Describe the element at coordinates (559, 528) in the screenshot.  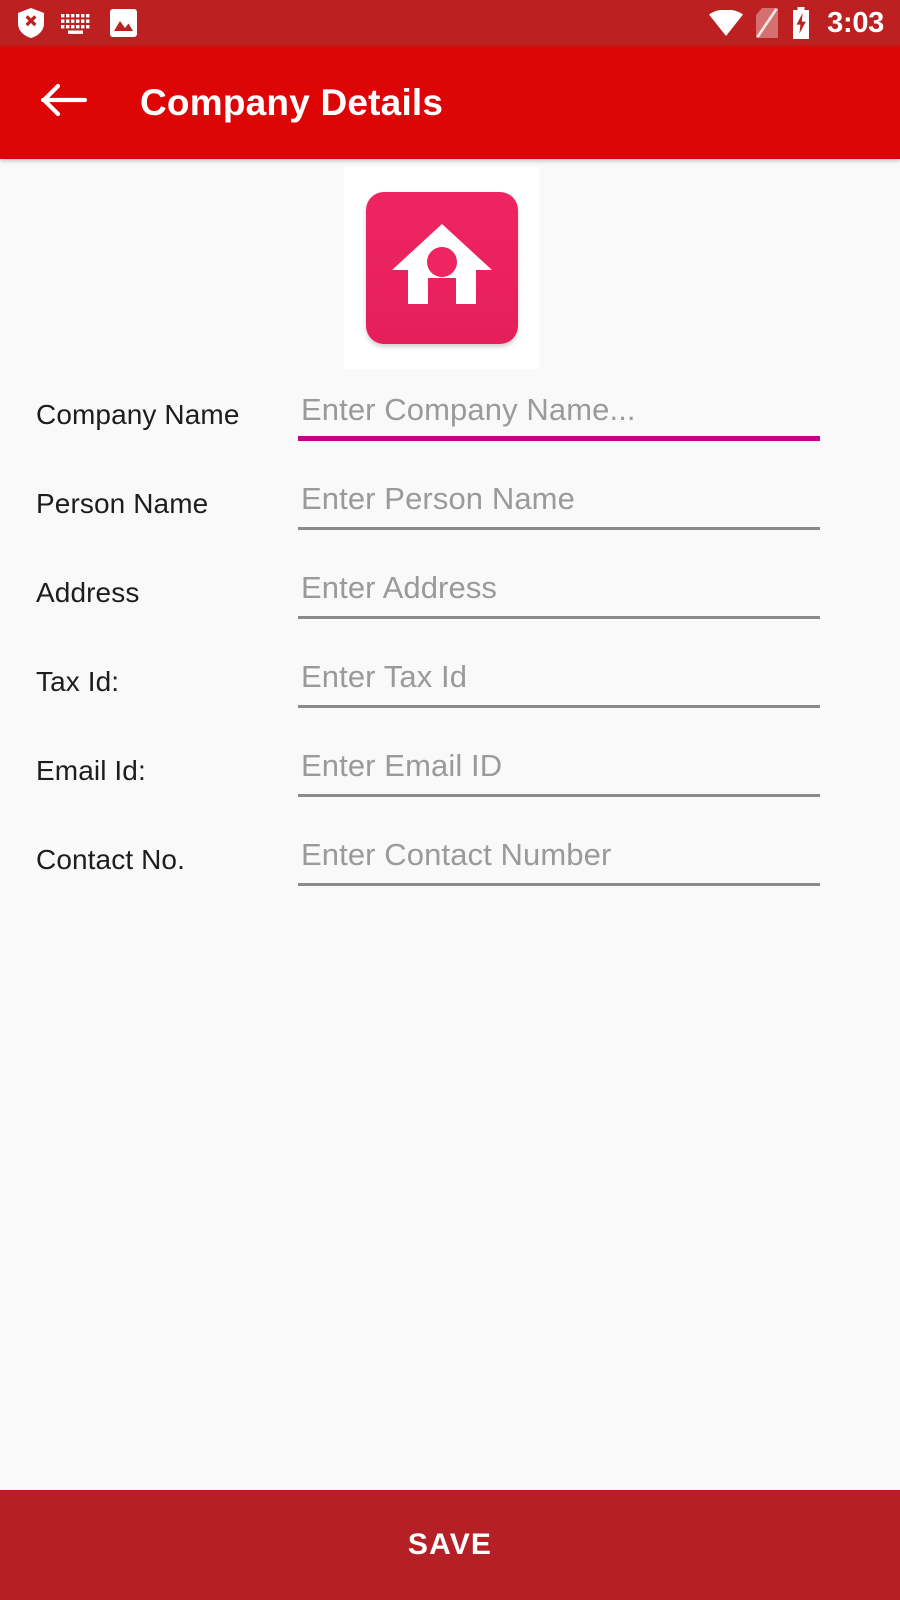
I see `underline-person-name` at that location.